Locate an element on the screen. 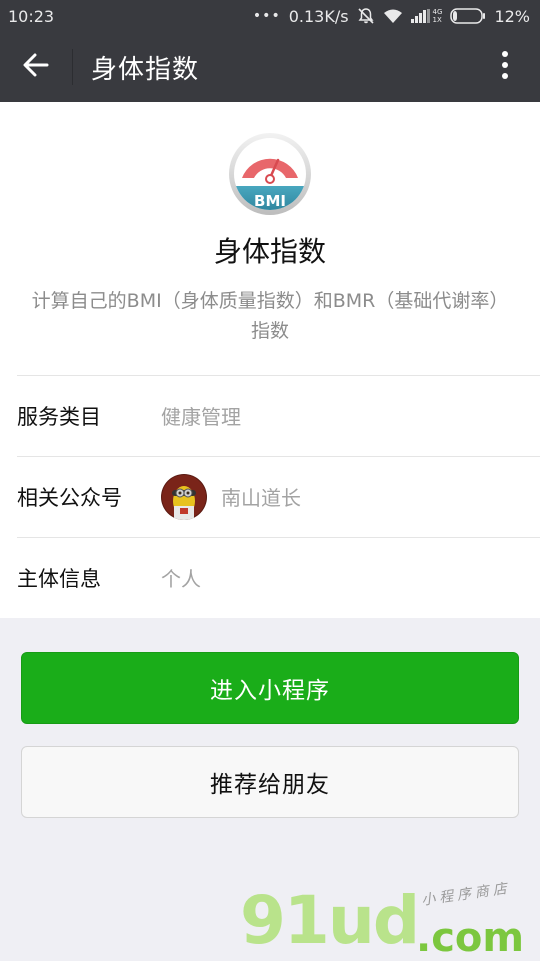 The image size is (540, 961). bmi-icon-label: BMI is located at coordinates (270, 201).